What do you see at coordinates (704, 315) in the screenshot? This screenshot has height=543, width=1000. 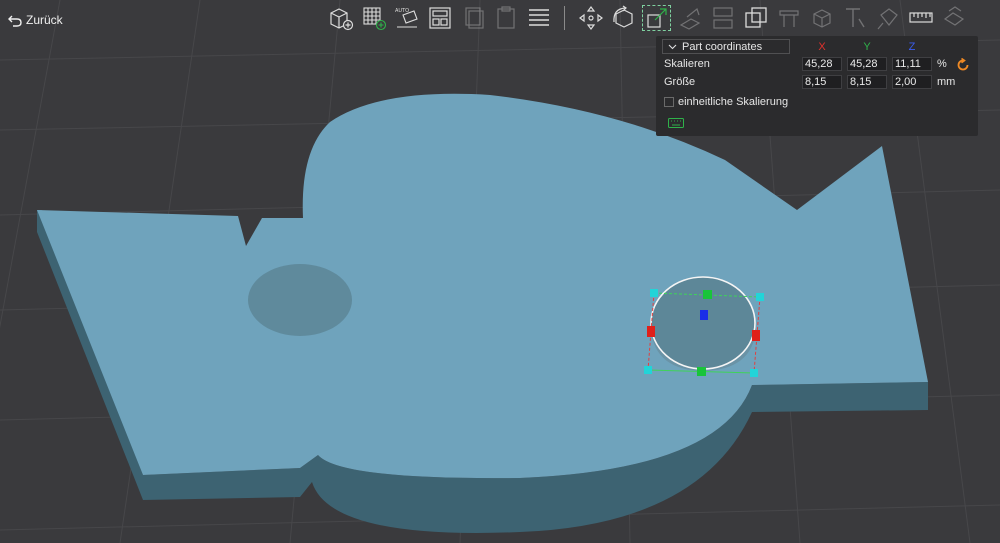 I see `scale-handle-z` at bounding box center [704, 315].